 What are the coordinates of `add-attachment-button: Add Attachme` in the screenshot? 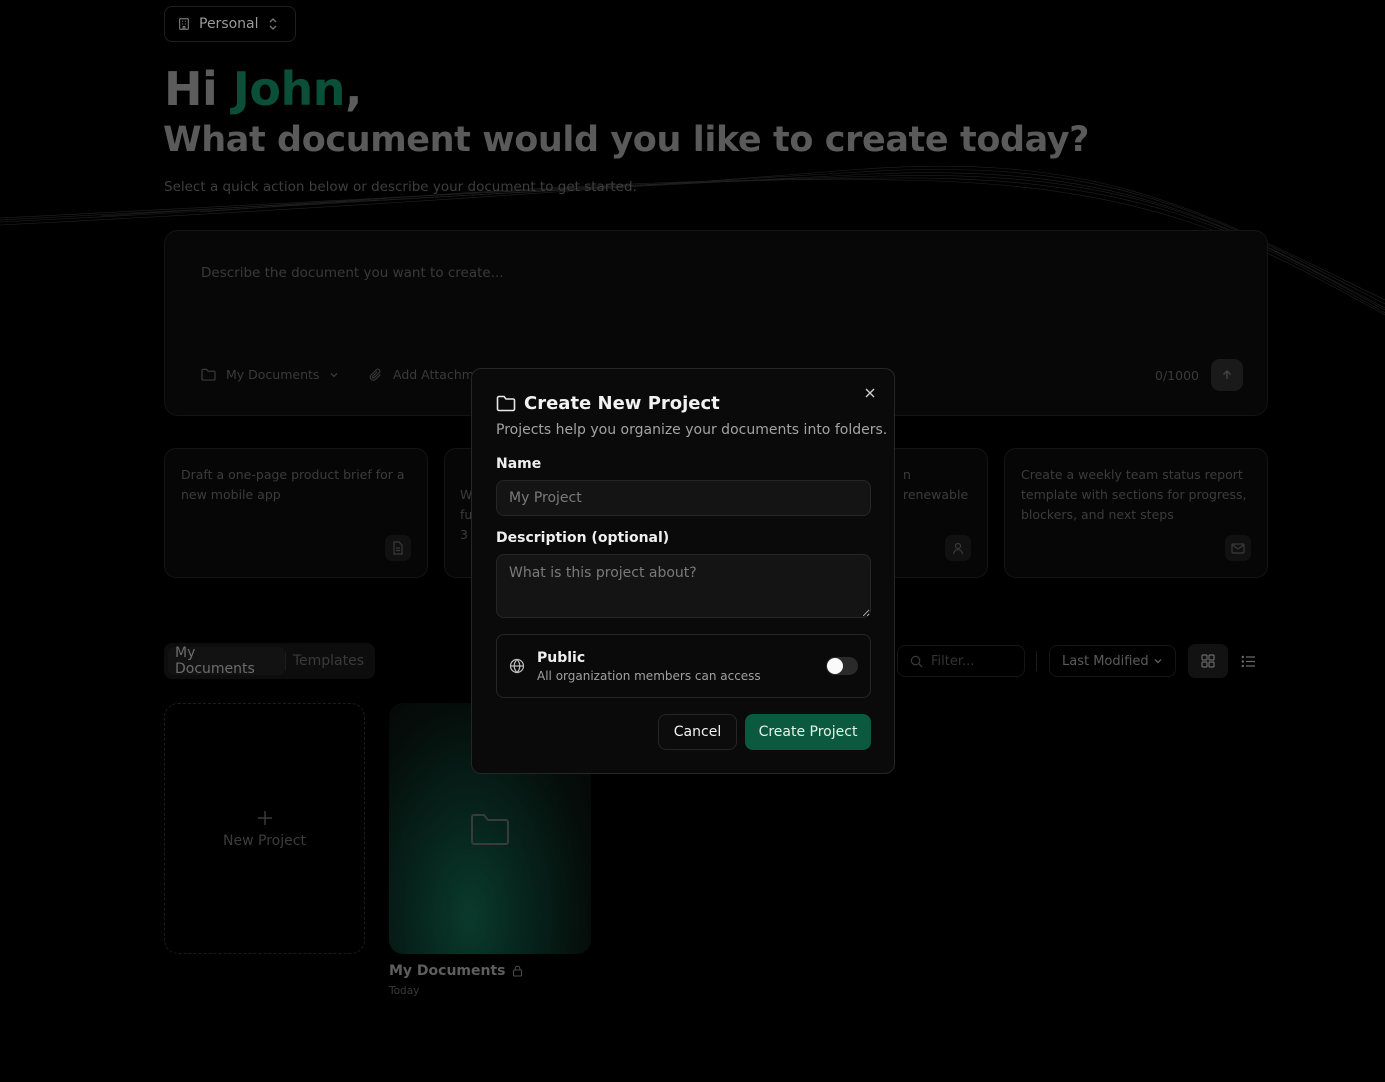 It's located at (425, 374).